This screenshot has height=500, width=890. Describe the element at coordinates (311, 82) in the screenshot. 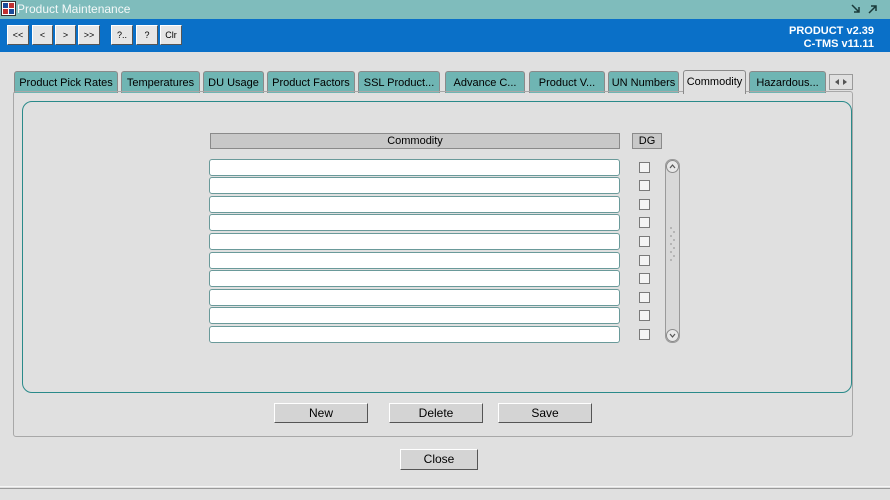

I see `tab-product-factors: Product Factors` at that location.